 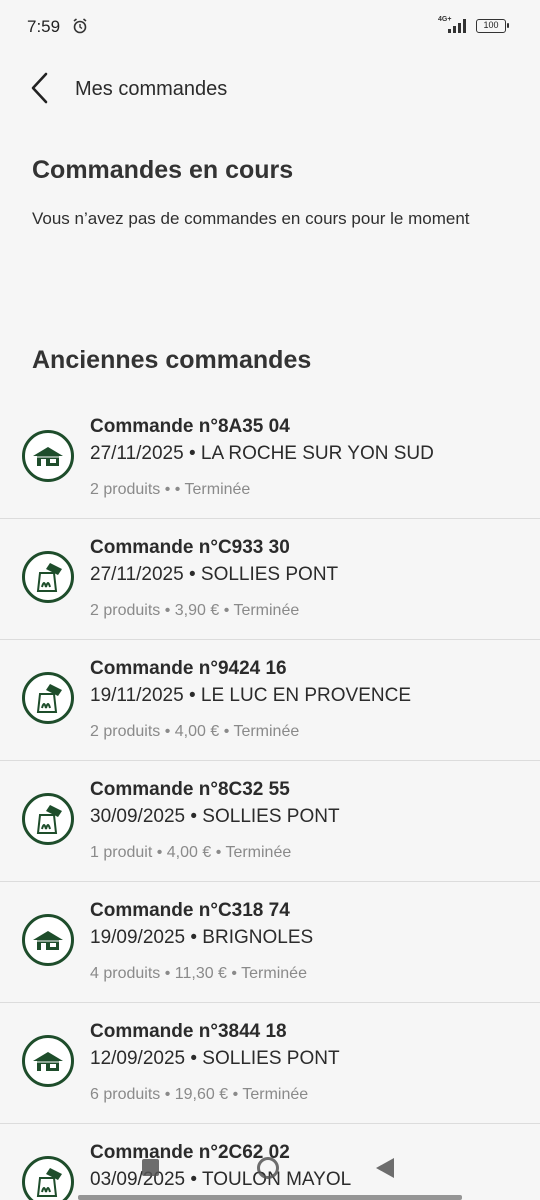 I want to click on order-date-store: 19/09/2025 • BRIGNOLES, so click(x=202, y=937).